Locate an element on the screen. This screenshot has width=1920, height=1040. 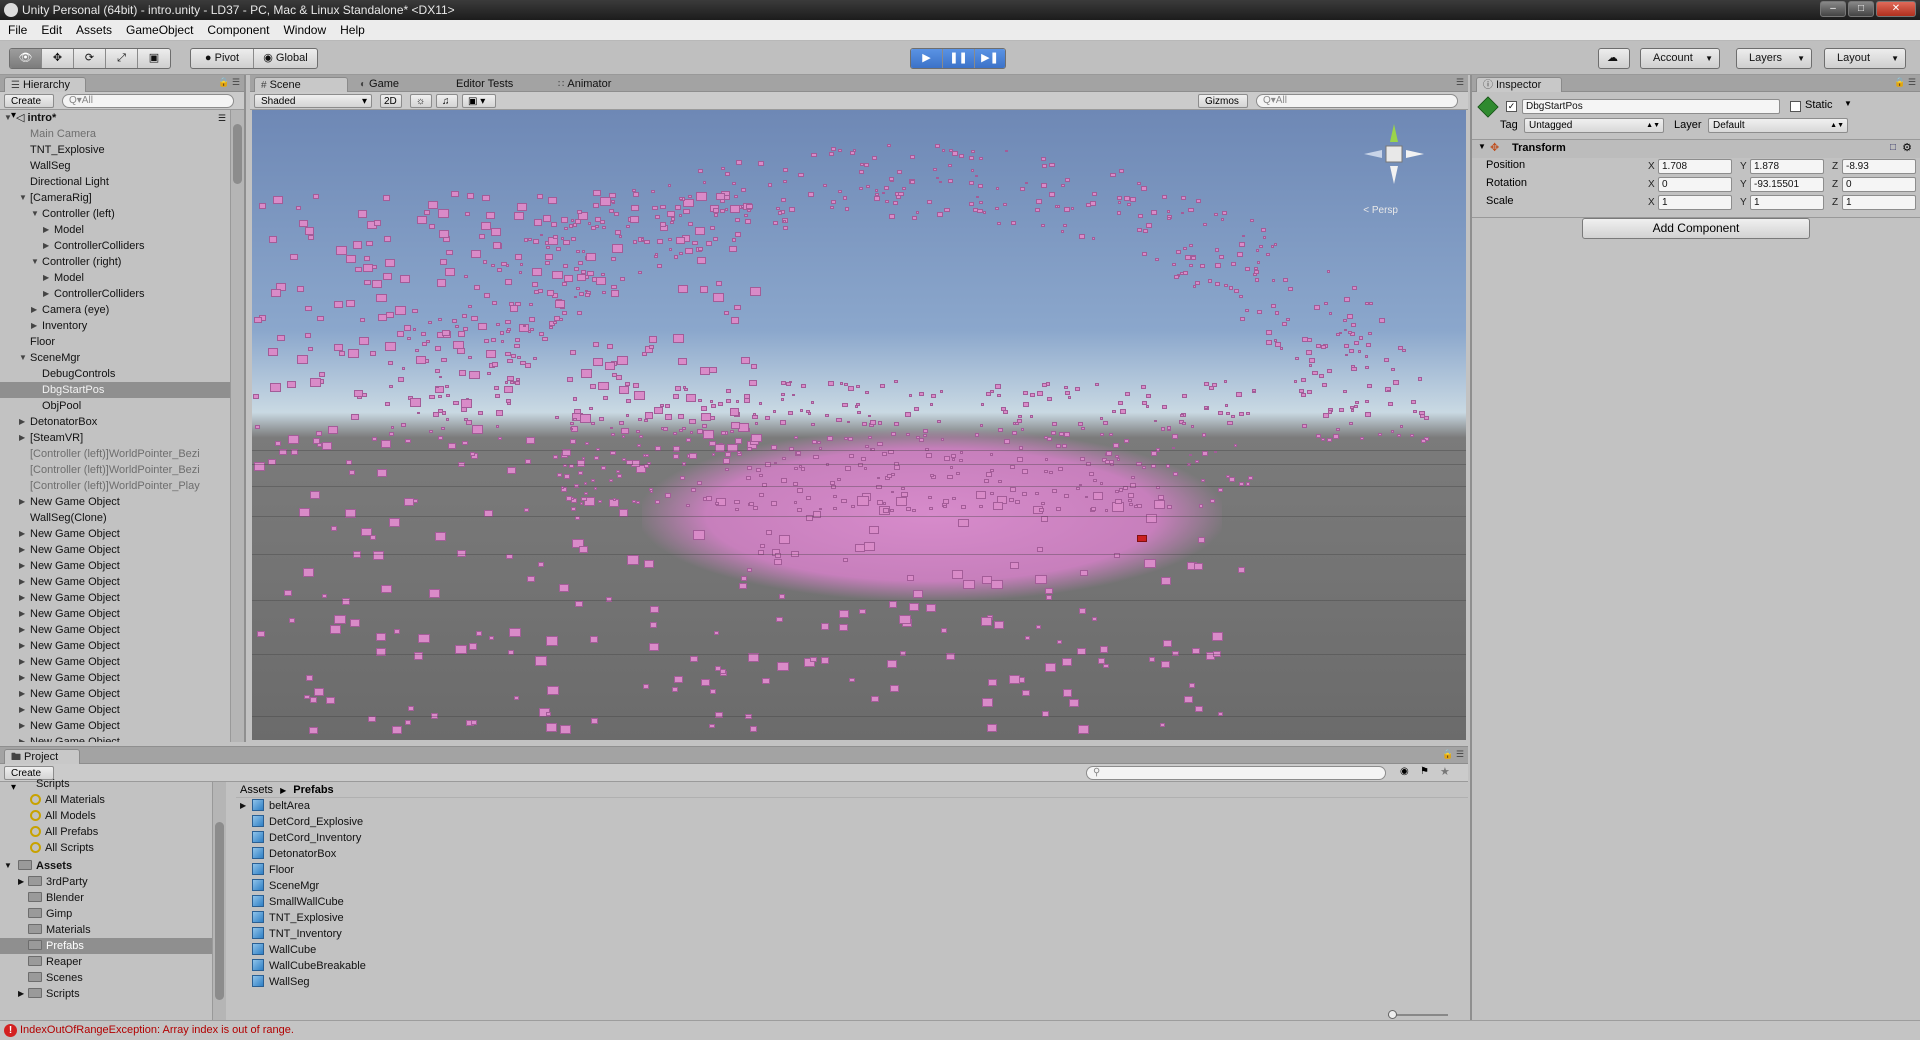
folder-item: ▶ 3rdParty is located at coordinates (113, 882).